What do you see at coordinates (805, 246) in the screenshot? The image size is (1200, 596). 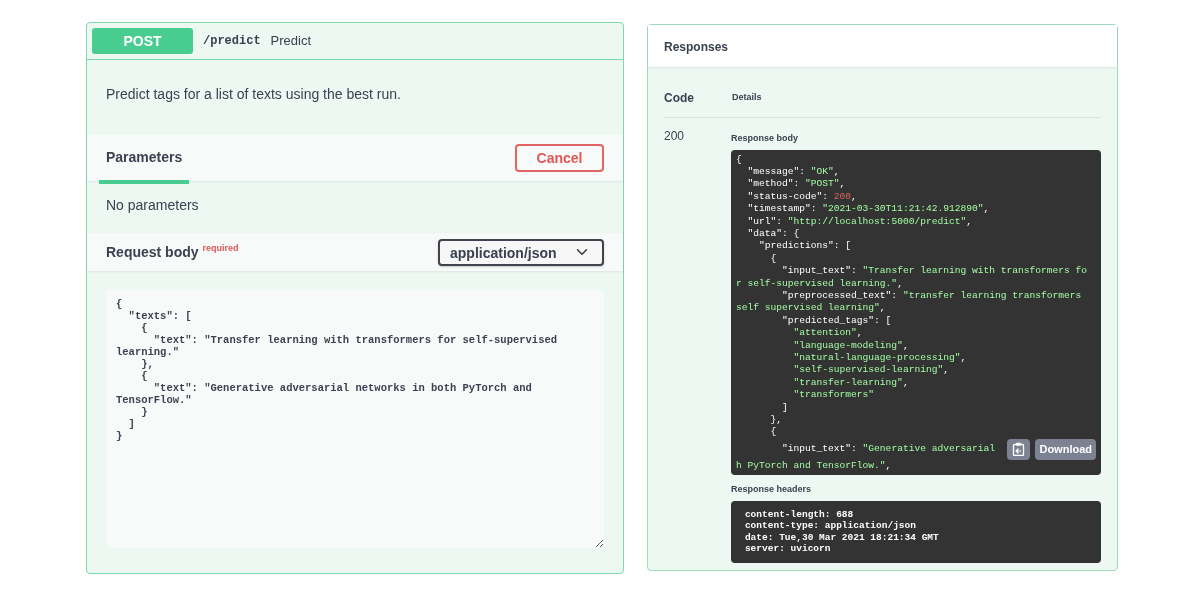 I see `code-line: "predictions": [` at bounding box center [805, 246].